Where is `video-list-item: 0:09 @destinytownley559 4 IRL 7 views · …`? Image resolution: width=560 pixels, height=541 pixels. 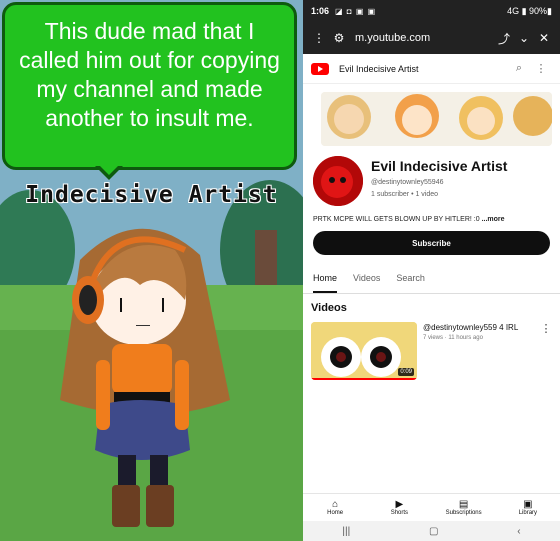
video-list-item: 0:09 @destinytownley559 4 IRL 7 views · … is located at coordinates (431, 347).